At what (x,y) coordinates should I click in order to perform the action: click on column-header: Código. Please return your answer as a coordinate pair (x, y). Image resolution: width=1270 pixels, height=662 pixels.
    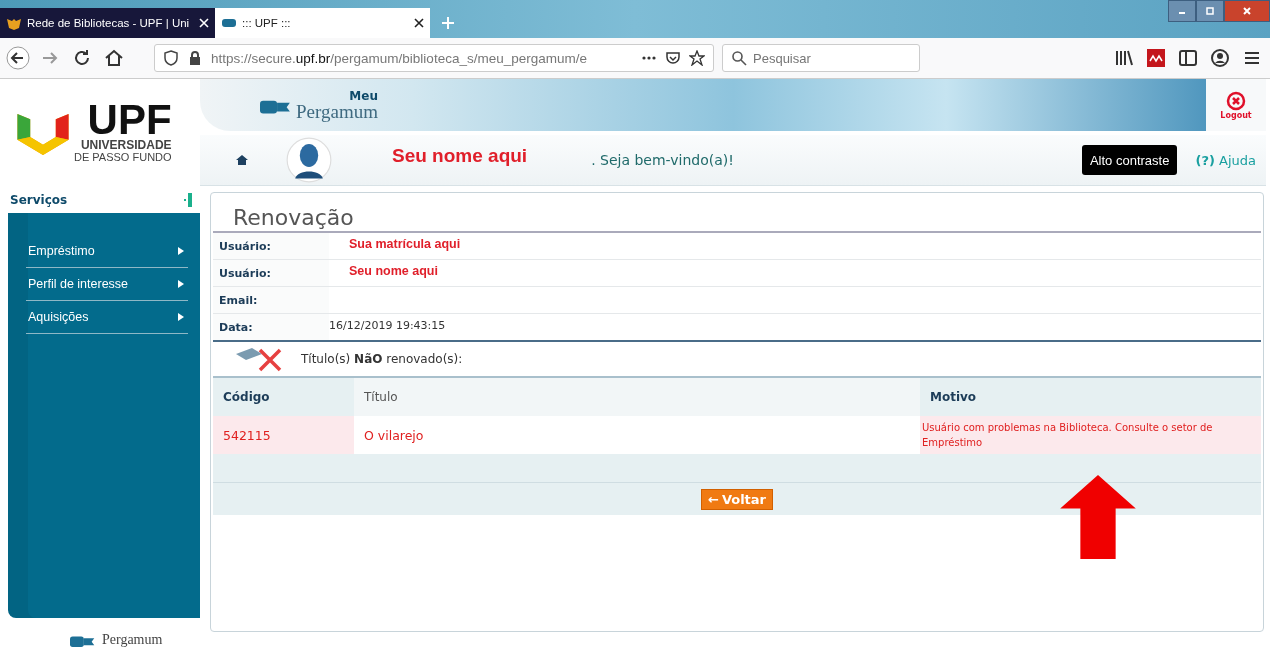
    Looking at the image, I should click on (283, 397).